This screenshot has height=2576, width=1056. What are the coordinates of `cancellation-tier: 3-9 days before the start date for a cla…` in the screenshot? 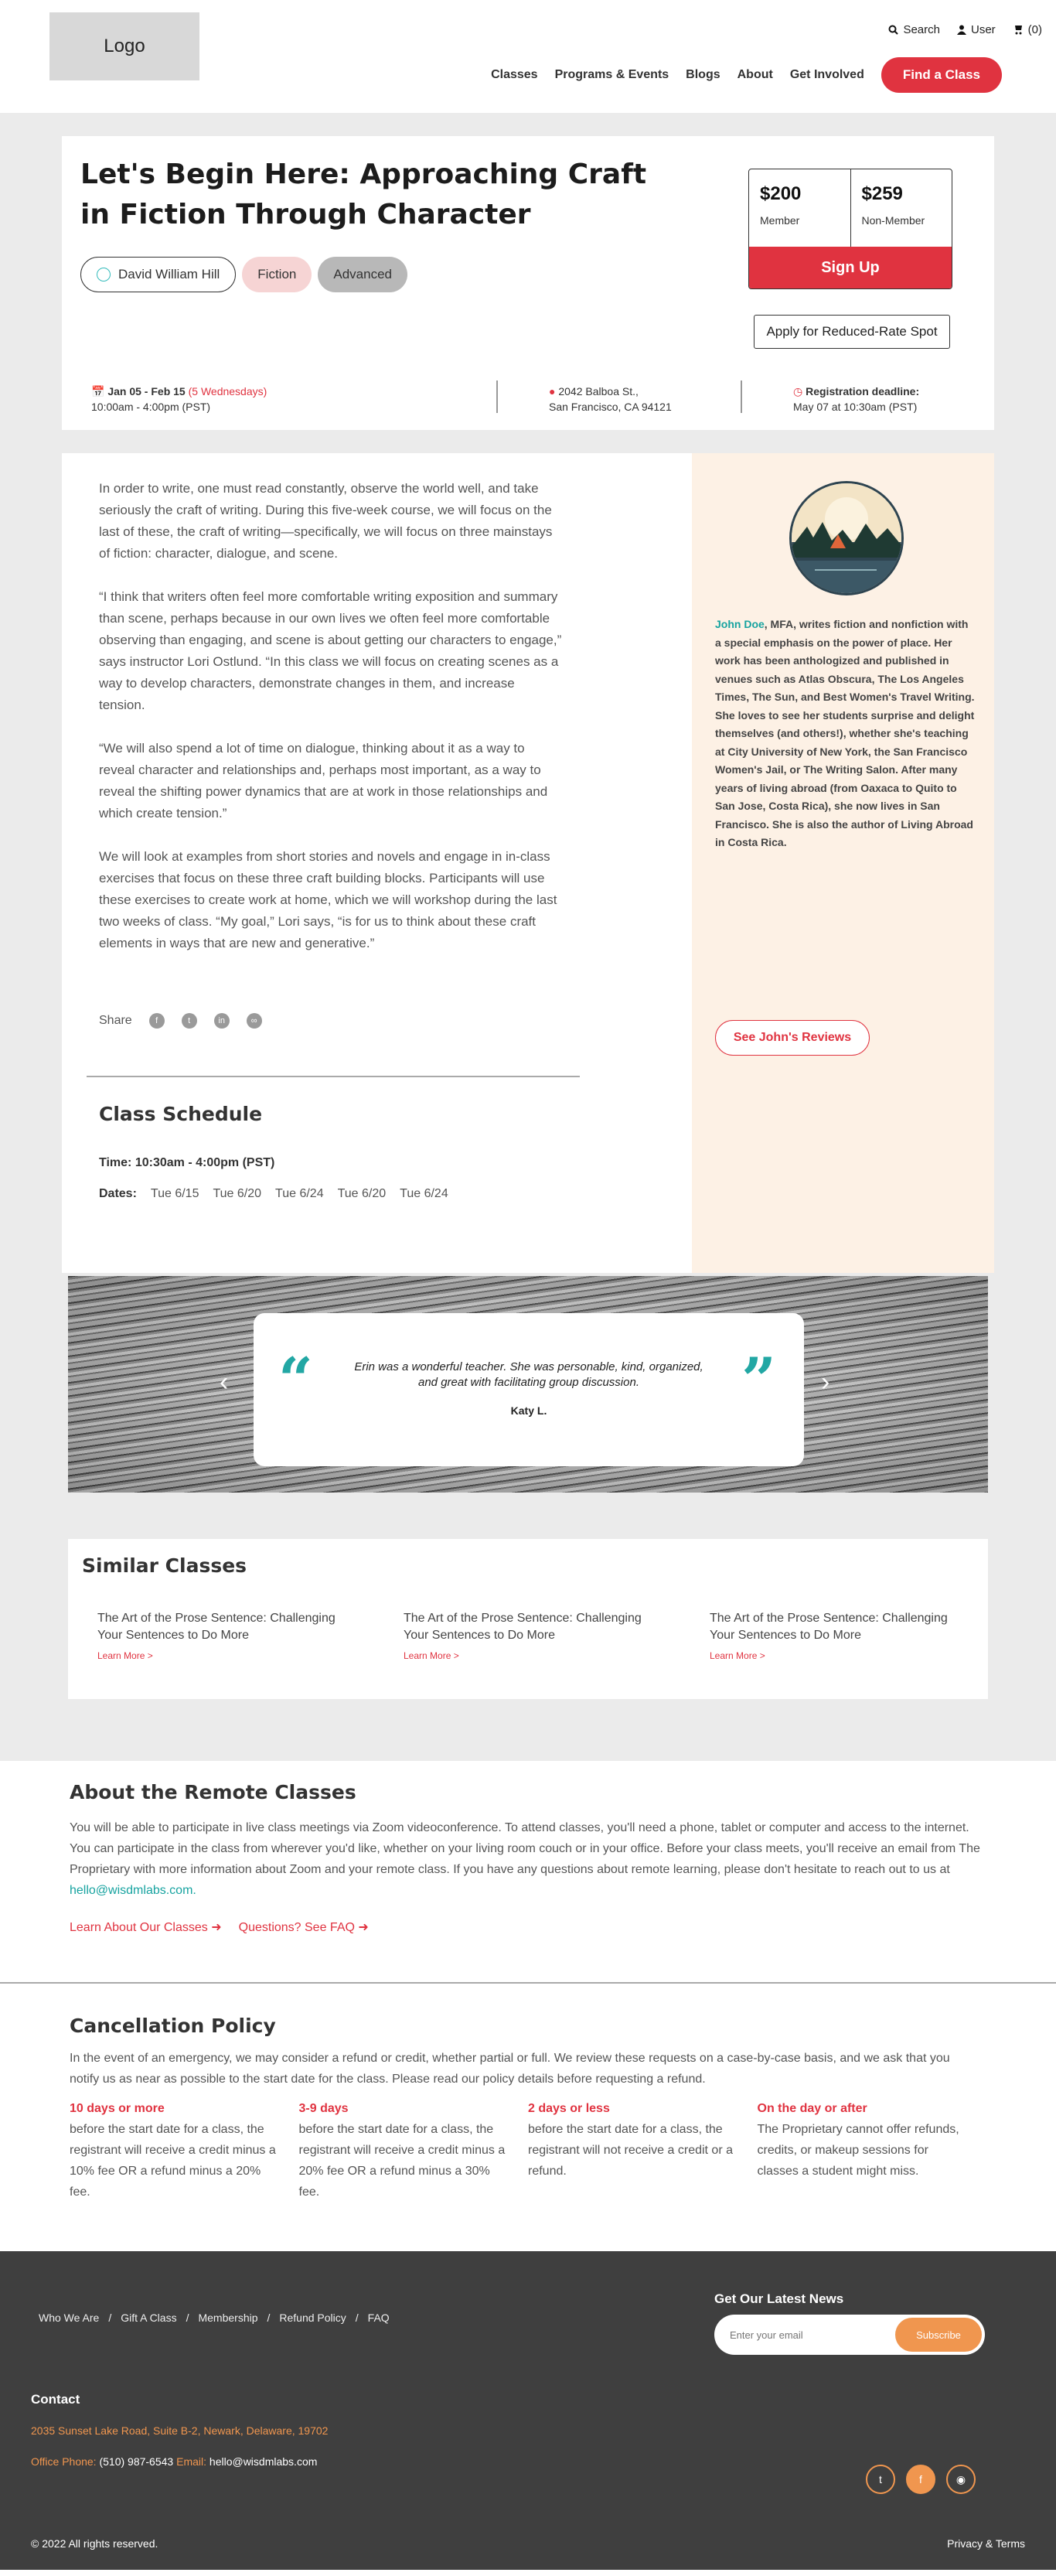 It's located at (414, 2152).